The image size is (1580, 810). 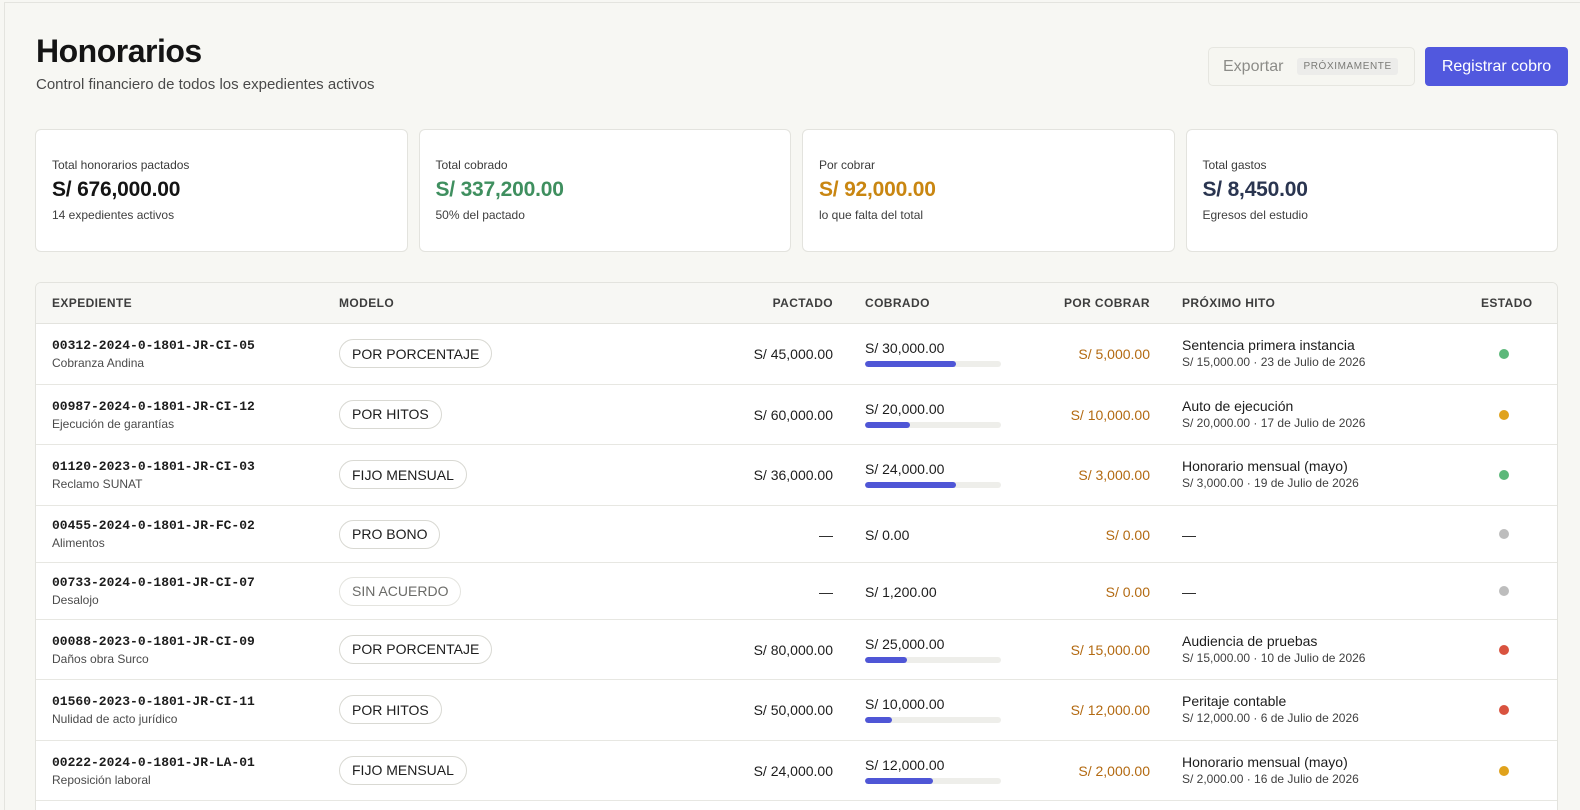 I want to click on hito-detail: S/ 15,000.00 · 23 de Julio de 2026, so click(x=1274, y=362).